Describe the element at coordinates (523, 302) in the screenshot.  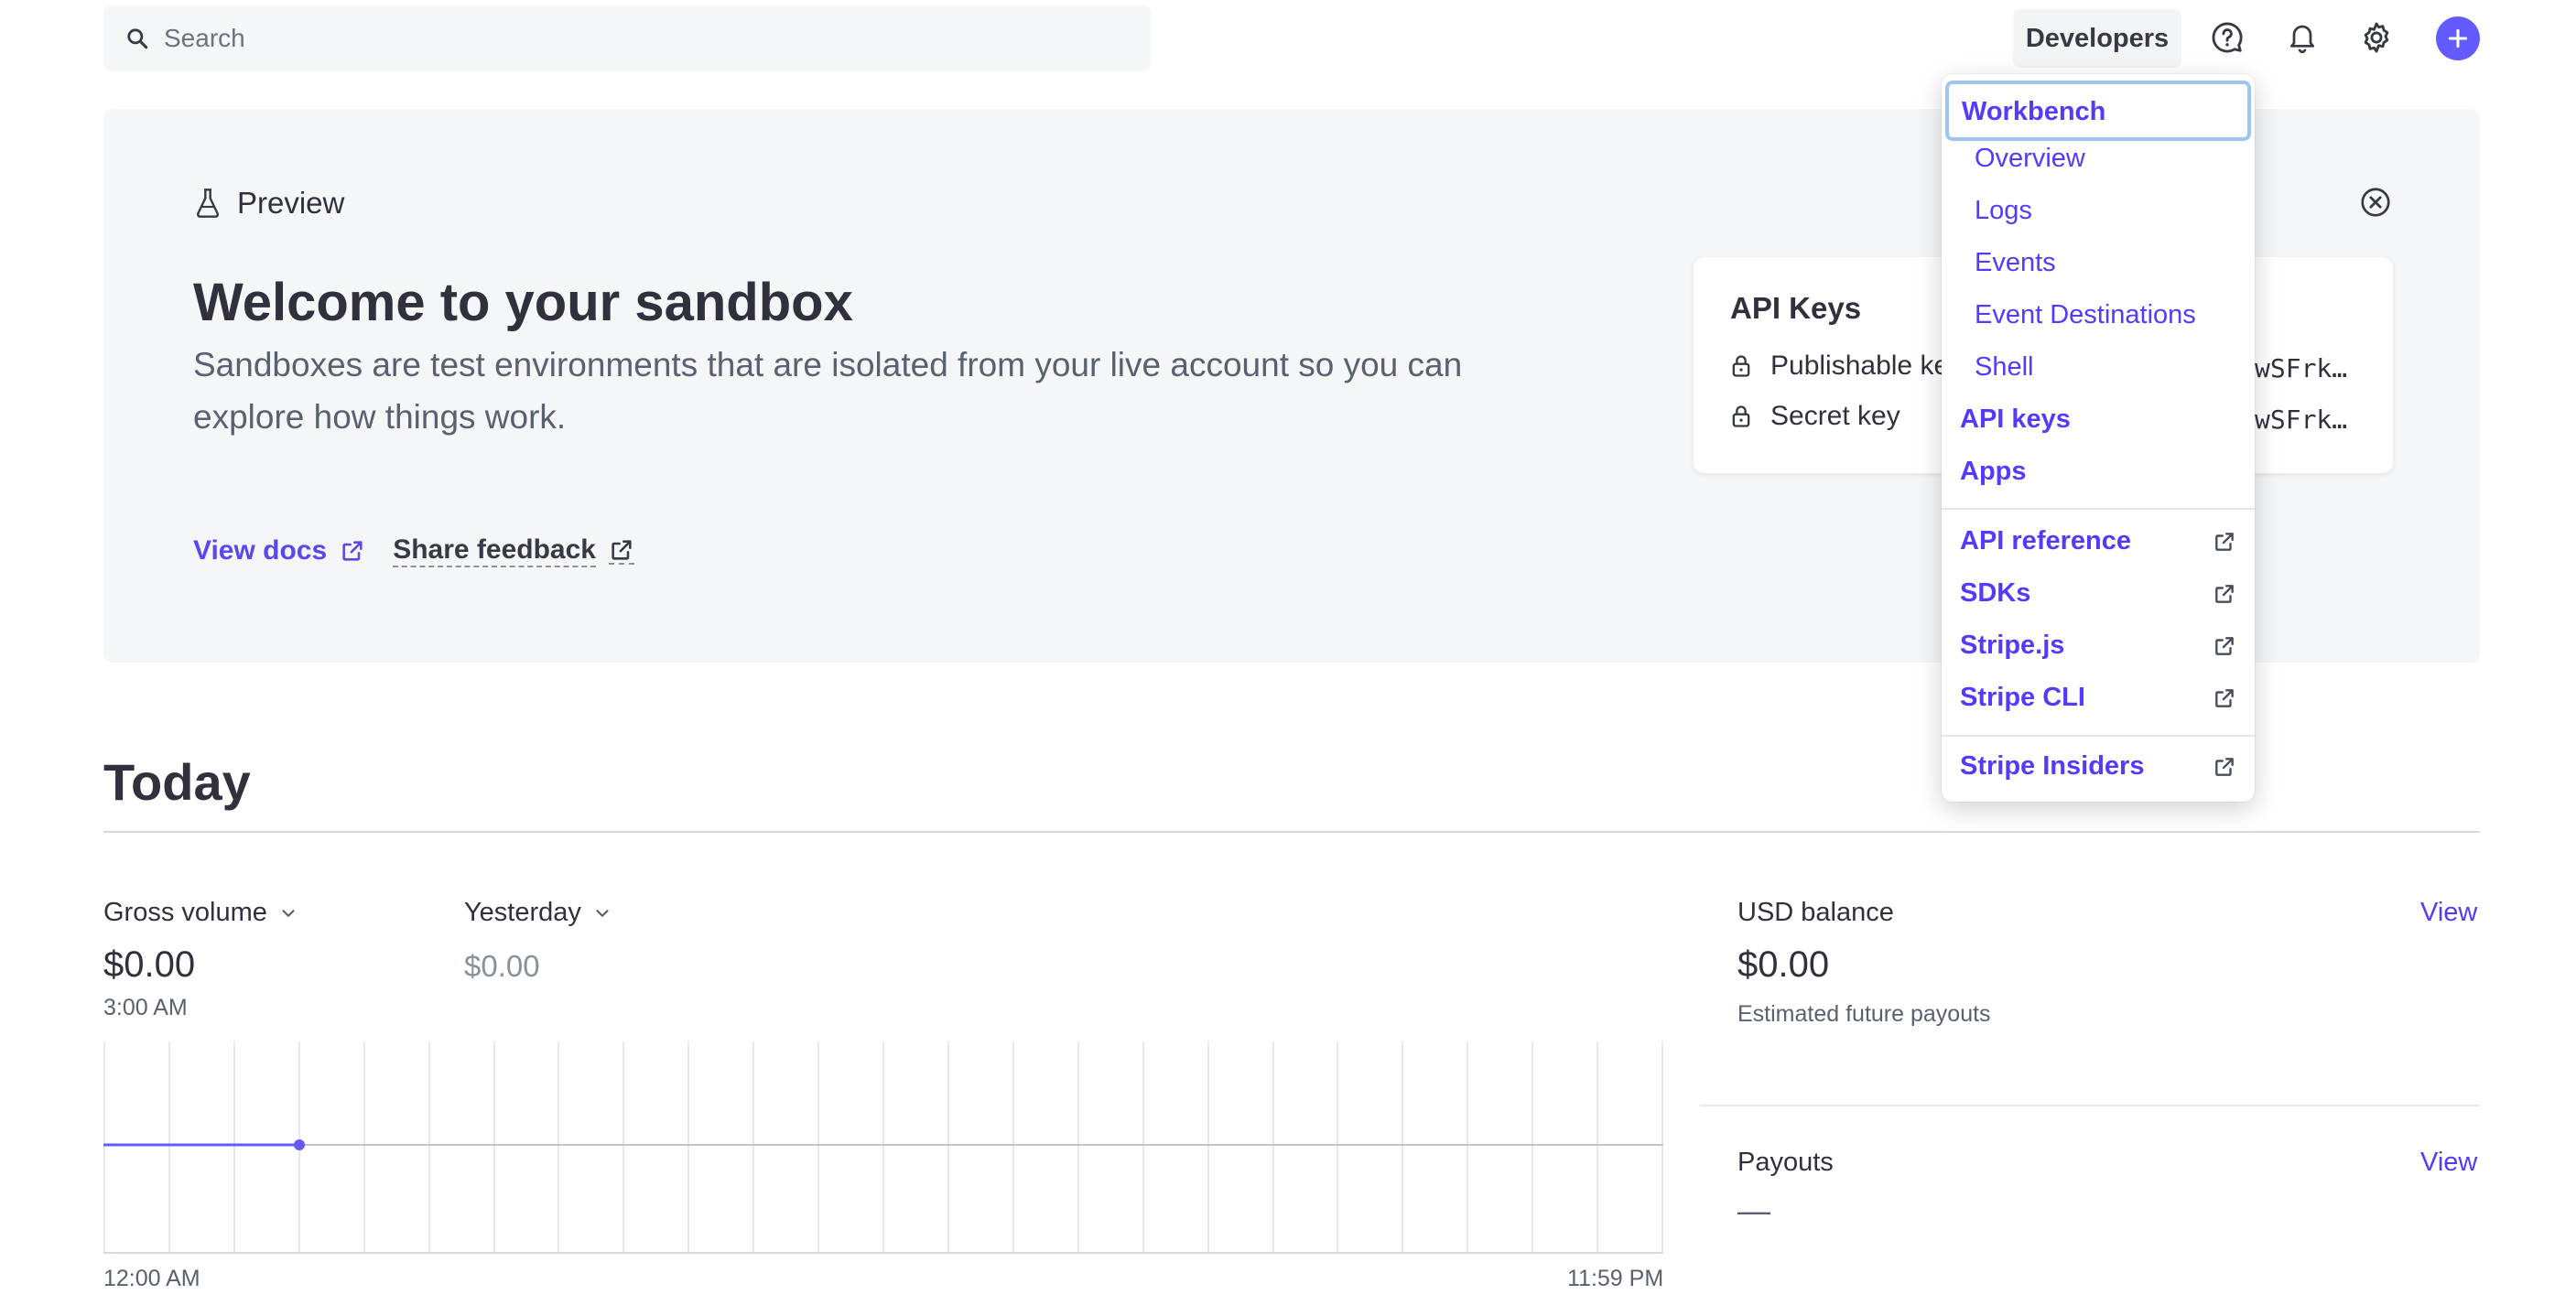
I see `banner-title: Welcome to your sandbox` at that location.